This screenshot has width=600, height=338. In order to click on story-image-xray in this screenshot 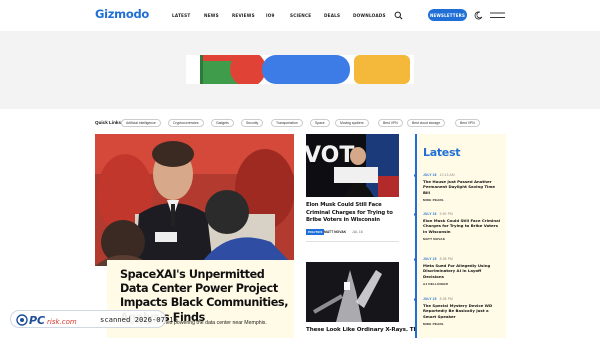, I will do `click(352, 292)`.